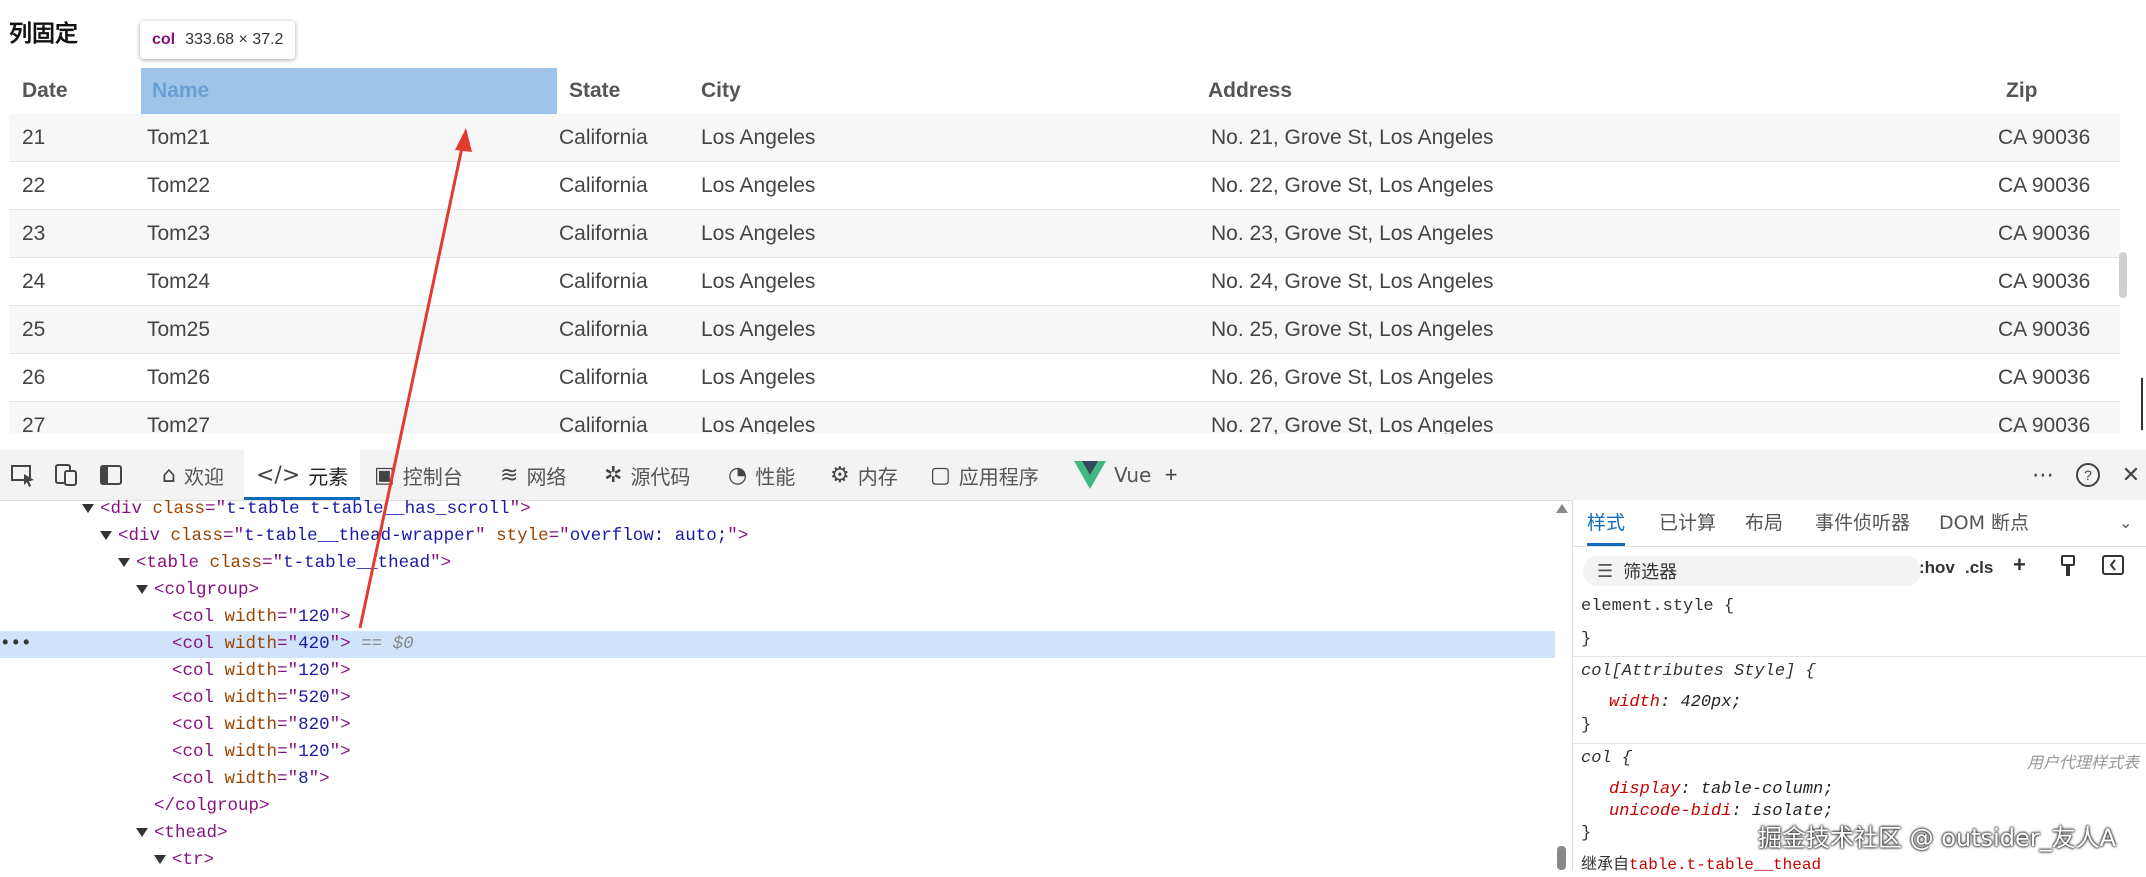  I want to click on styles-filter-input: ☰ 筛选器, so click(1752, 571).